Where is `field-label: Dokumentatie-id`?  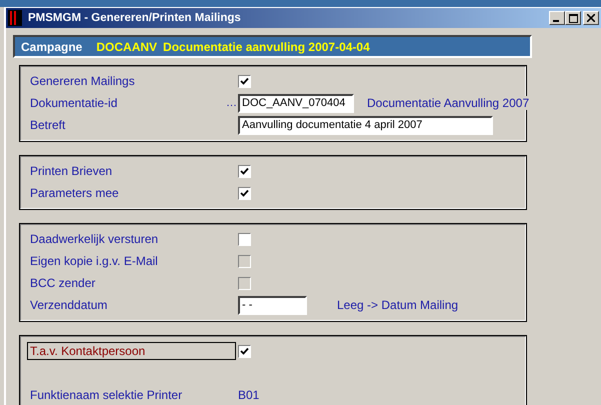
field-label: Dokumentatie-id is located at coordinates (73, 103).